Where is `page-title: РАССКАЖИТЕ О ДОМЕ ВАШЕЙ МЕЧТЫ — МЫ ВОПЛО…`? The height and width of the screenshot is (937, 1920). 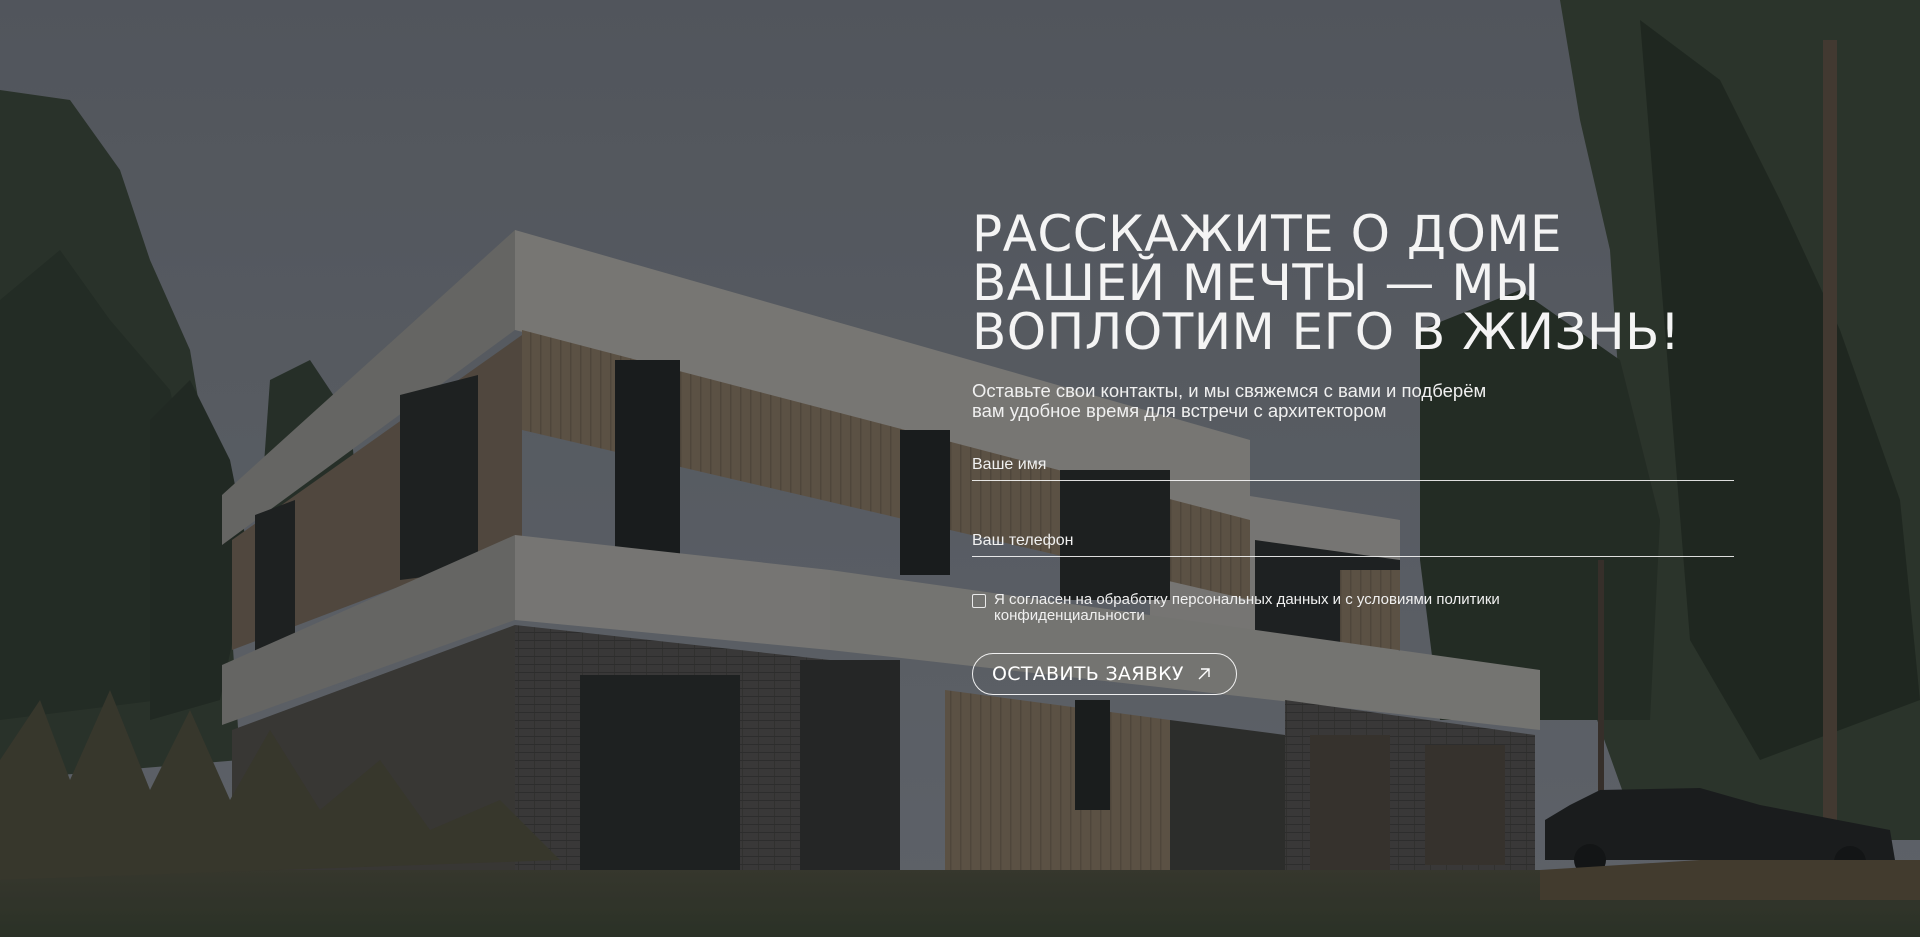 page-title: РАССКАЖИТЕ О ДОМЕ ВАШЕЙ МЕЧТЫ — МЫ ВОПЛО… is located at coordinates (1353, 283).